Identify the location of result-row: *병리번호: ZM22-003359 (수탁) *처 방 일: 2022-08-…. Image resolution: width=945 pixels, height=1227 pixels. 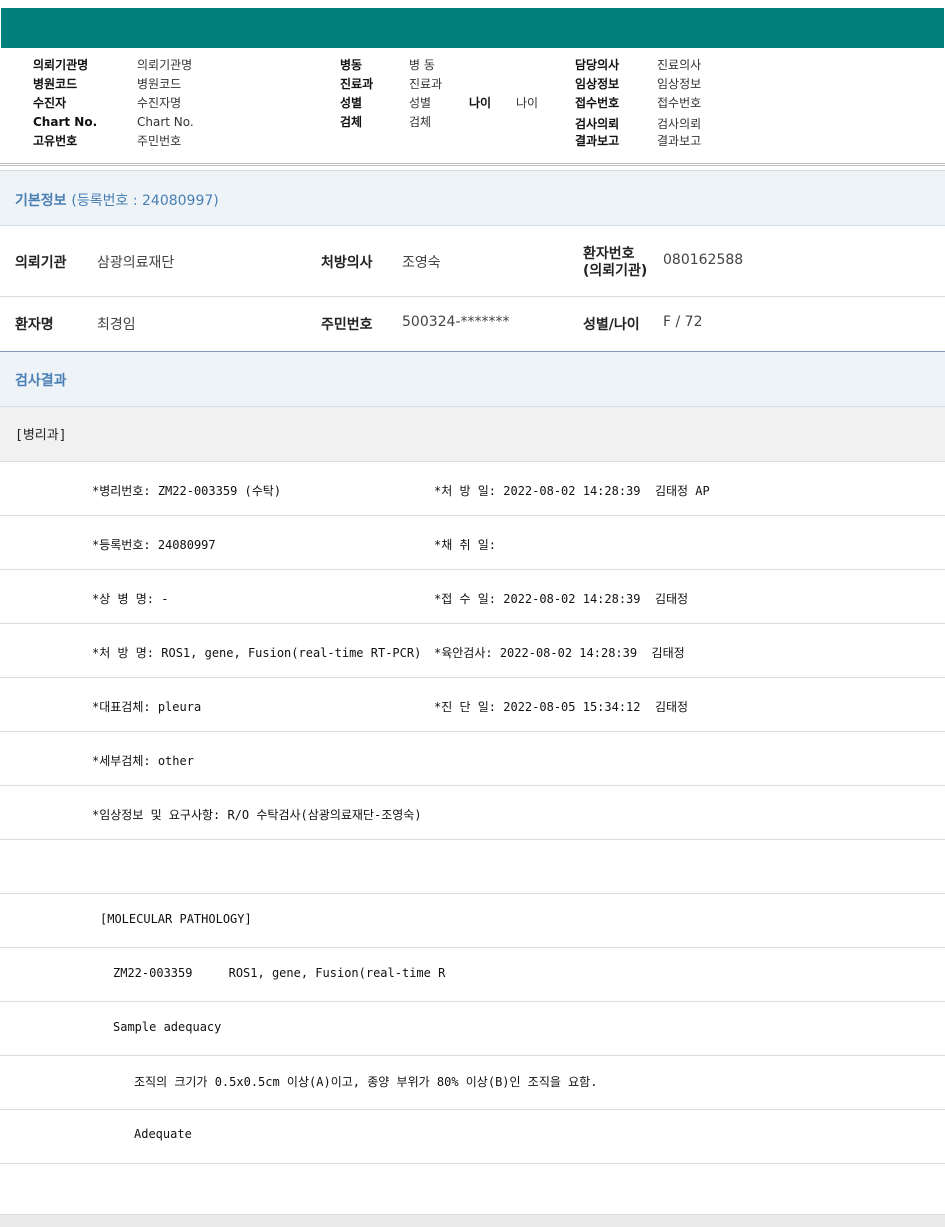
(472, 489).